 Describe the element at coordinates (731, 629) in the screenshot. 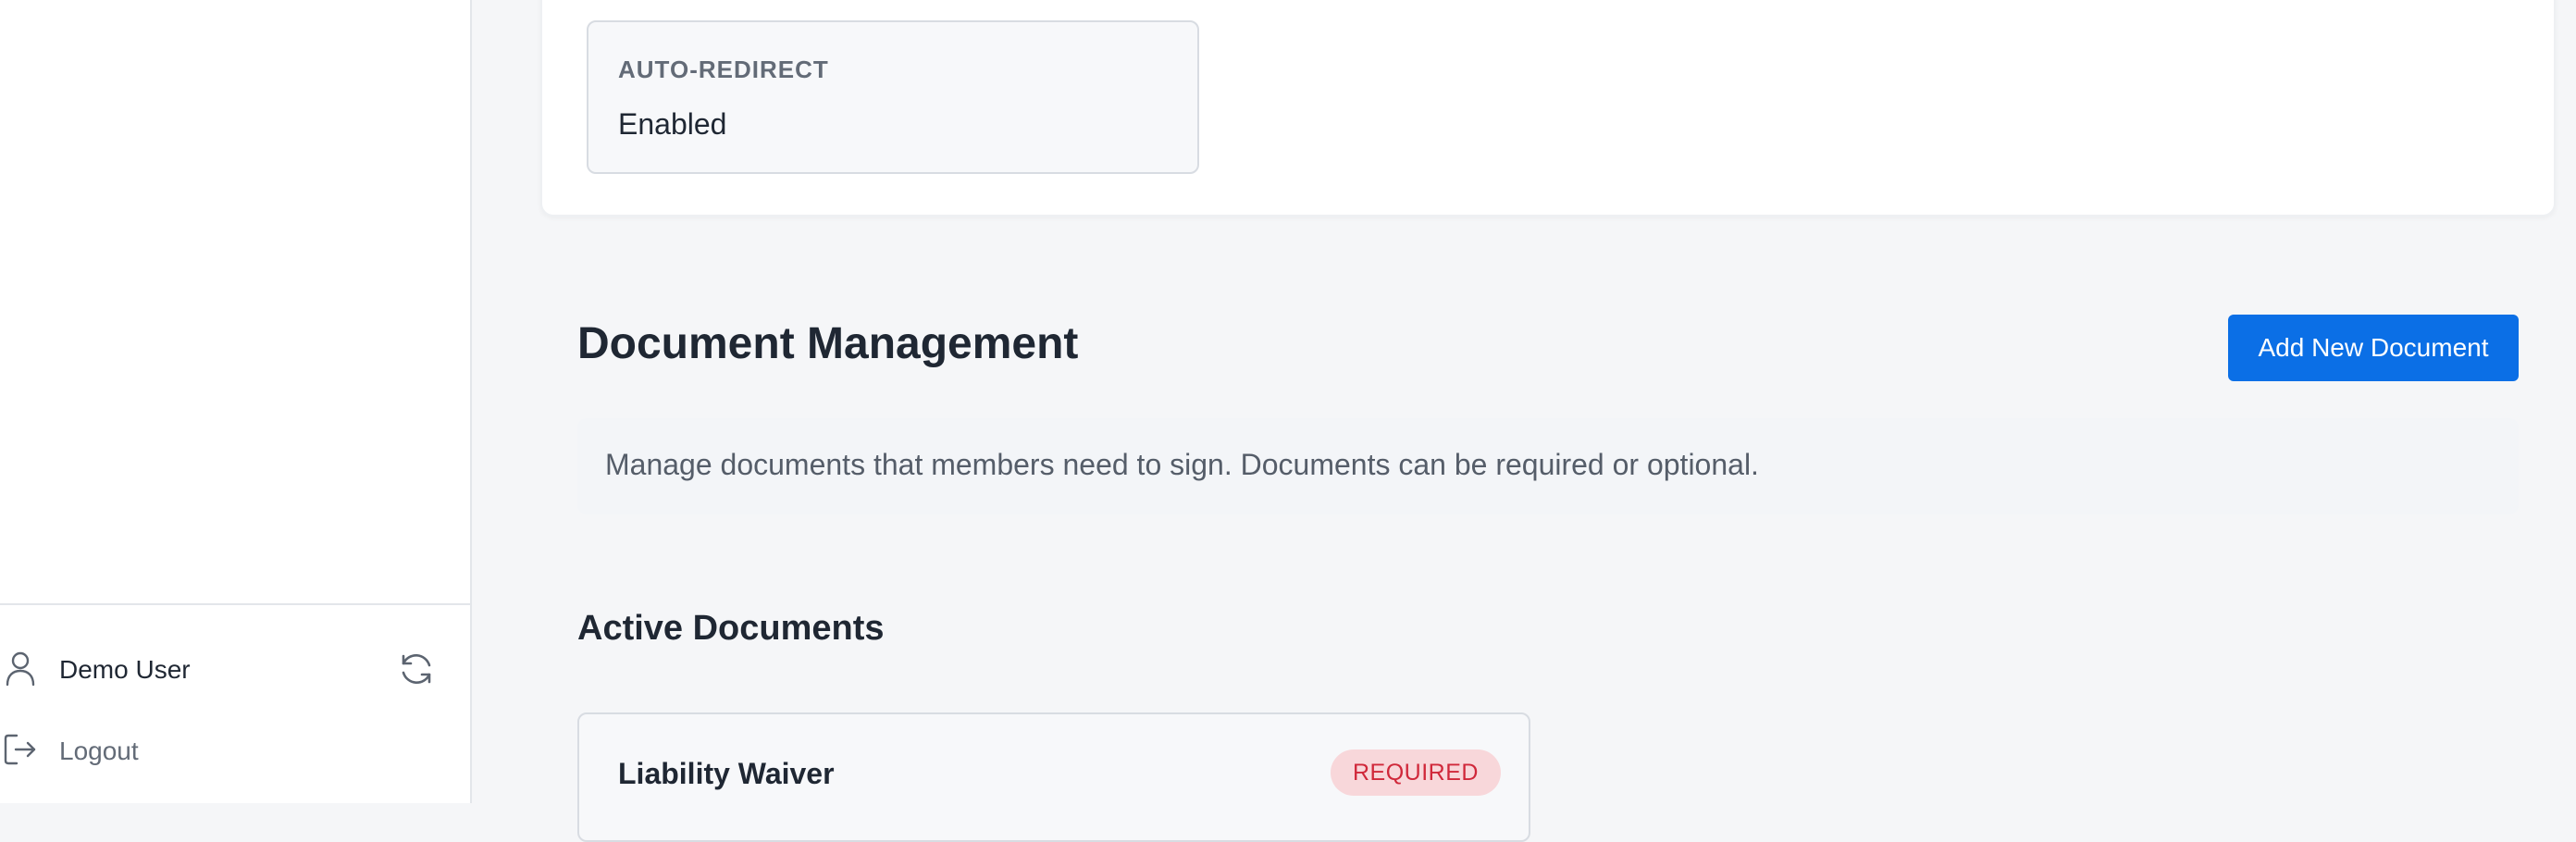

I see `active-documents-title: Active Documents` at that location.